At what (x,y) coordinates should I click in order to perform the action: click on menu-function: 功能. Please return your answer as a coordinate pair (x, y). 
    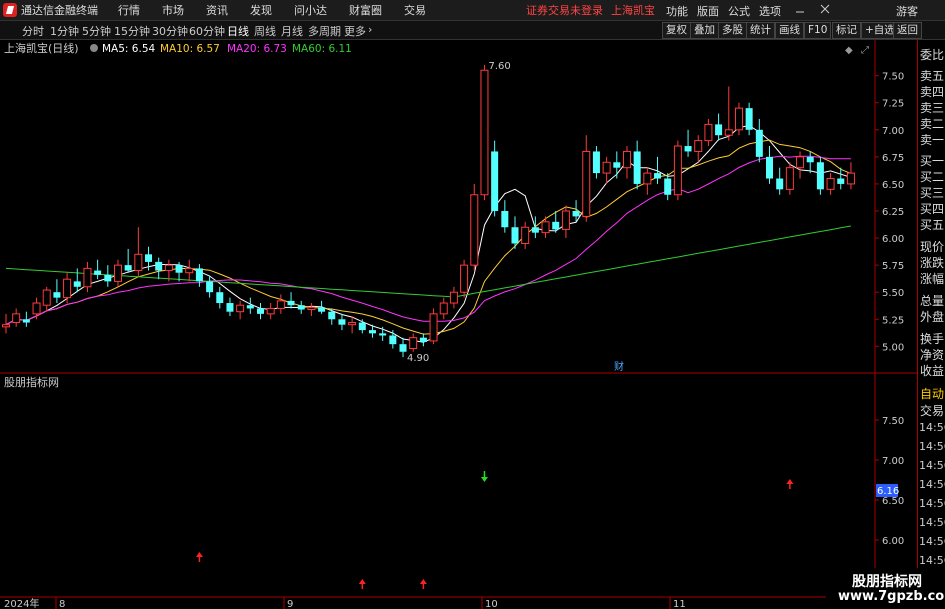
    Looking at the image, I should click on (677, 11).